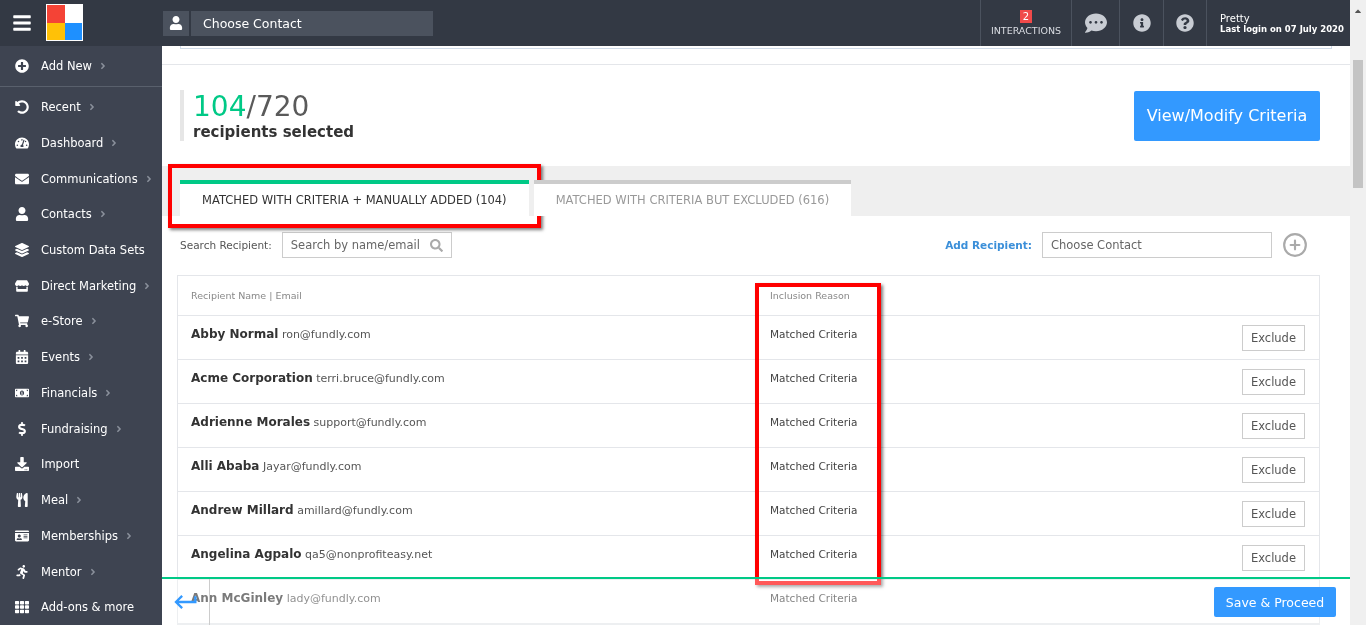 Image resolution: width=1366 pixels, height=625 pixels. What do you see at coordinates (81, 357) in the screenshot?
I see `sidebar-item: Events` at bounding box center [81, 357].